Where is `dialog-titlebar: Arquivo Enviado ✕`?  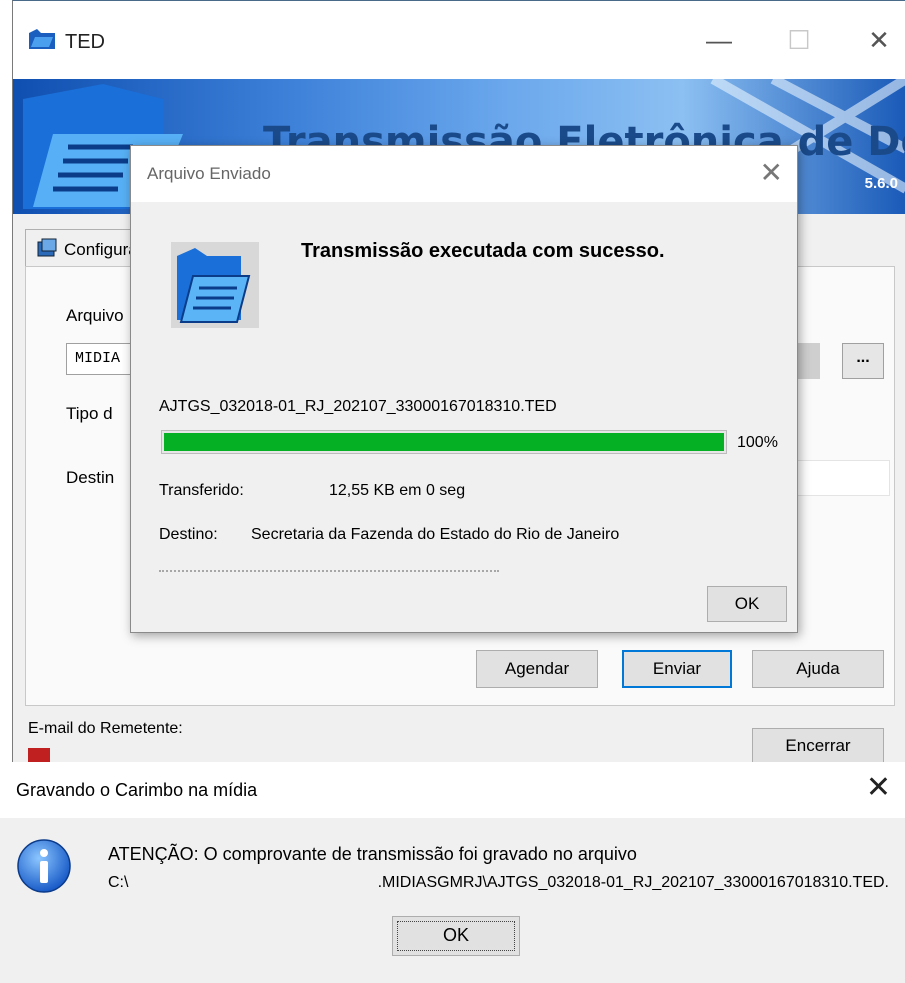
dialog-titlebar: Arquivo Enviado ✕ is located at coordinates (464, 174).